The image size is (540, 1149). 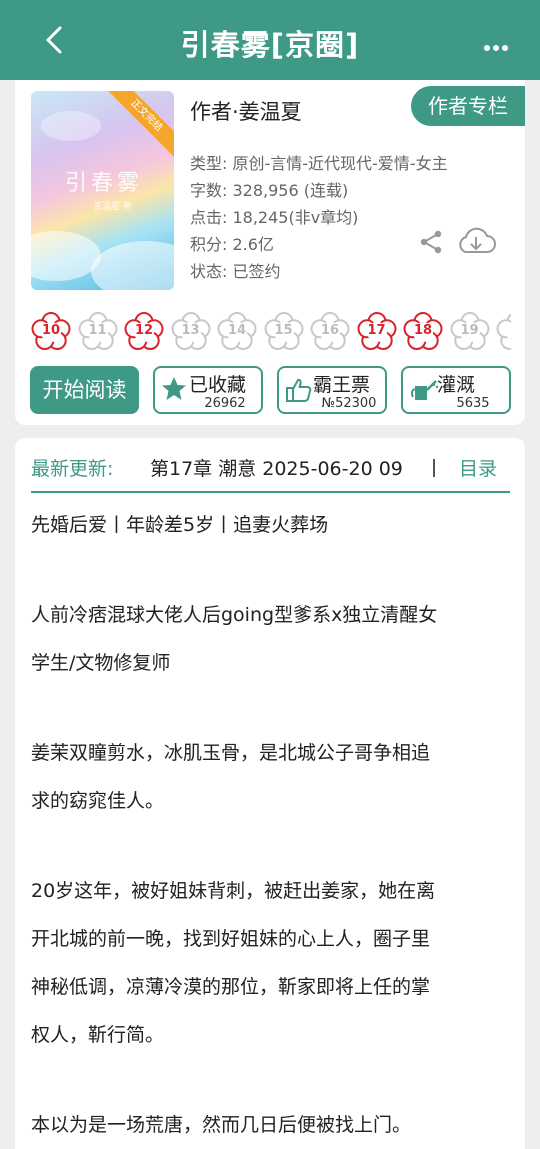 I want to click on latest-update-label: 最新更新:, so click(x=72, y=469).